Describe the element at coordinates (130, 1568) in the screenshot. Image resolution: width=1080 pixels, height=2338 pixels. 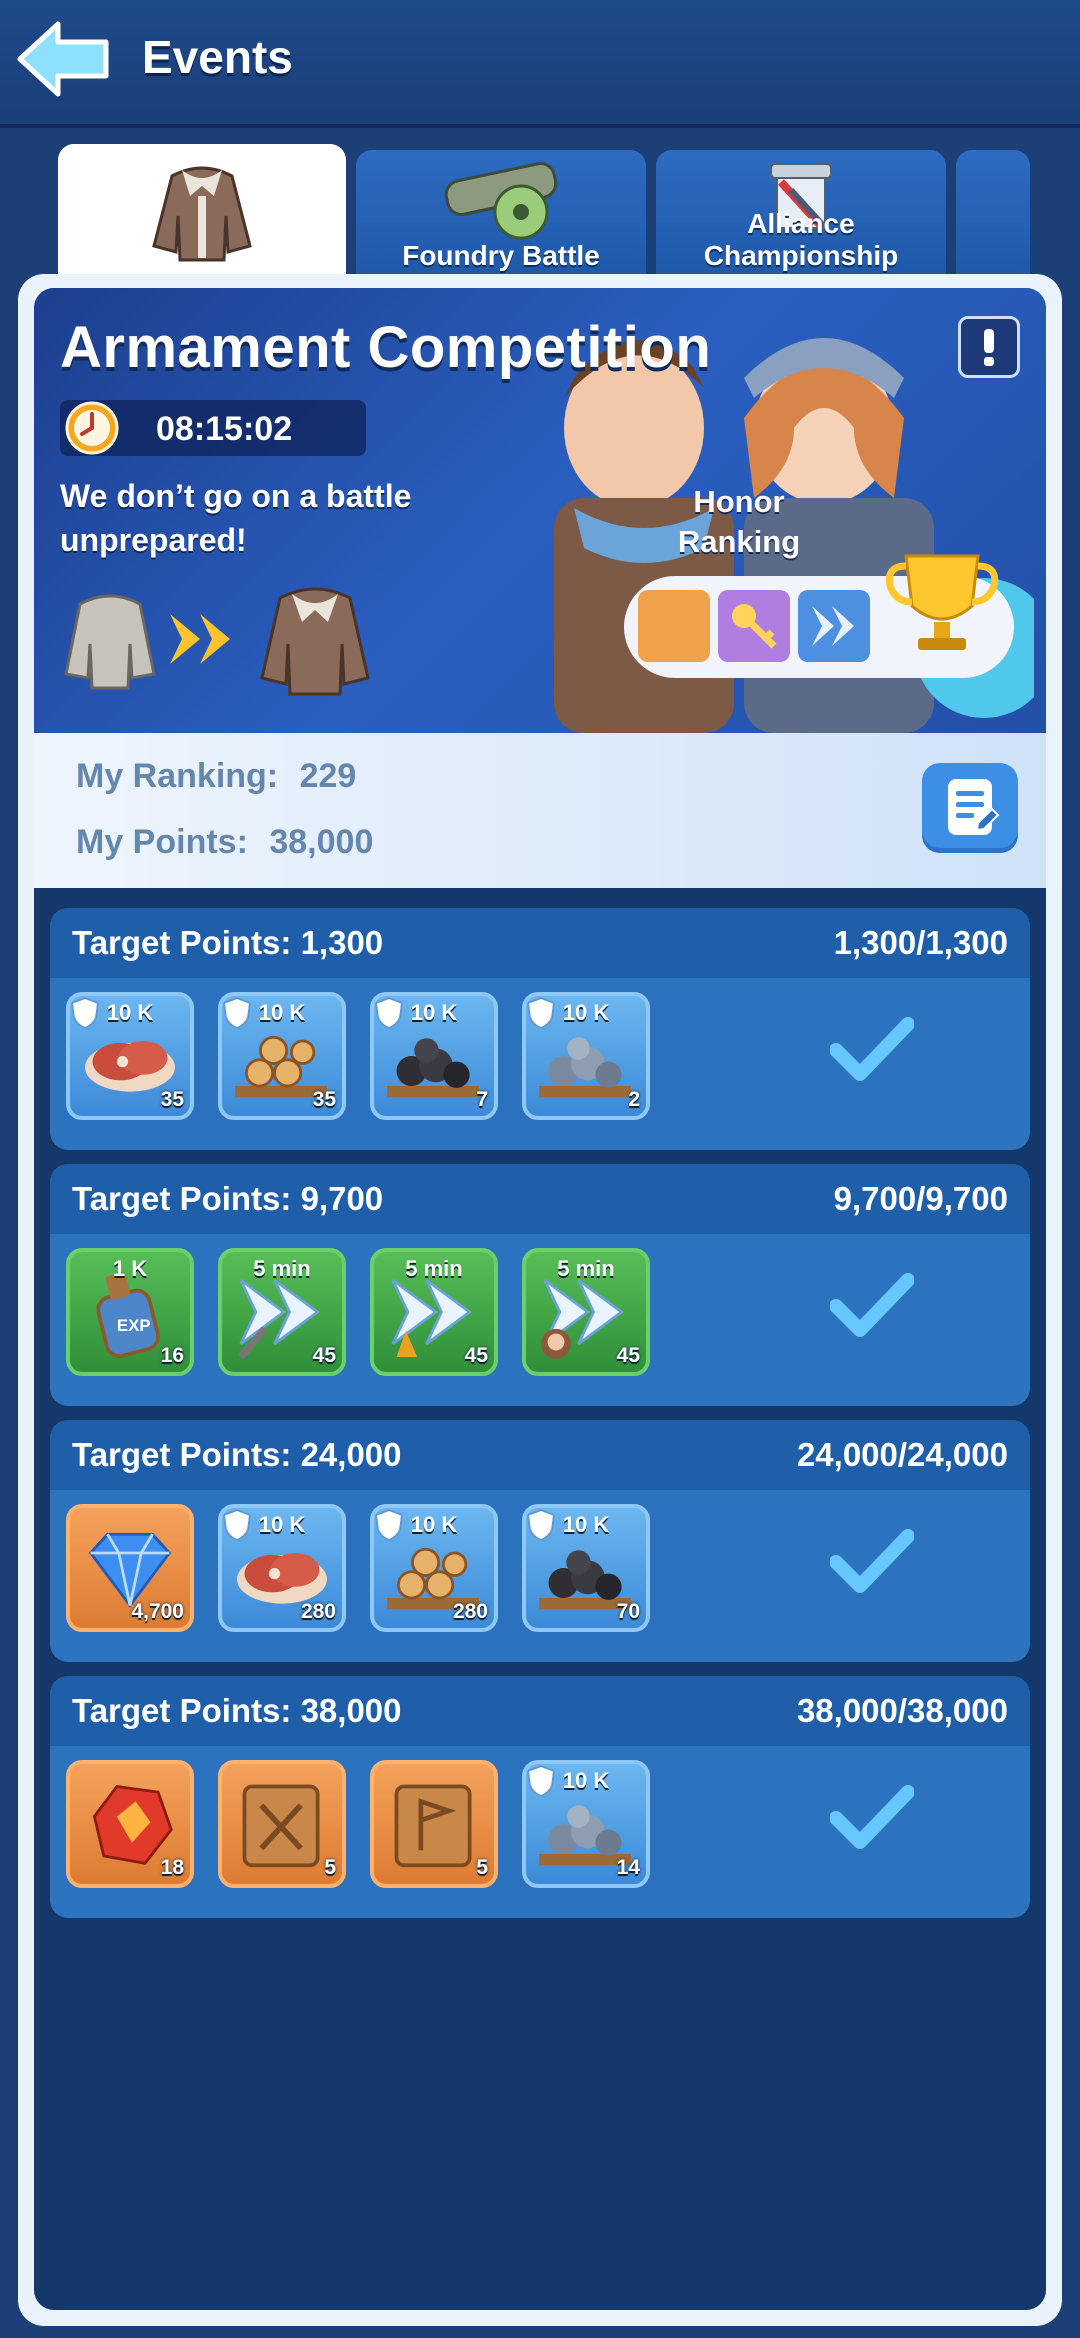
I see `reward-item-gem: 4,700` at that location.